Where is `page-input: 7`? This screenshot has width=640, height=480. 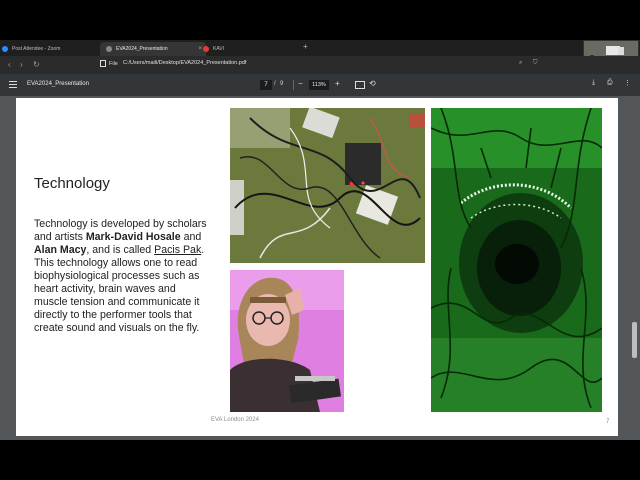
page-input: 7 is located at coordinates (266, 85).